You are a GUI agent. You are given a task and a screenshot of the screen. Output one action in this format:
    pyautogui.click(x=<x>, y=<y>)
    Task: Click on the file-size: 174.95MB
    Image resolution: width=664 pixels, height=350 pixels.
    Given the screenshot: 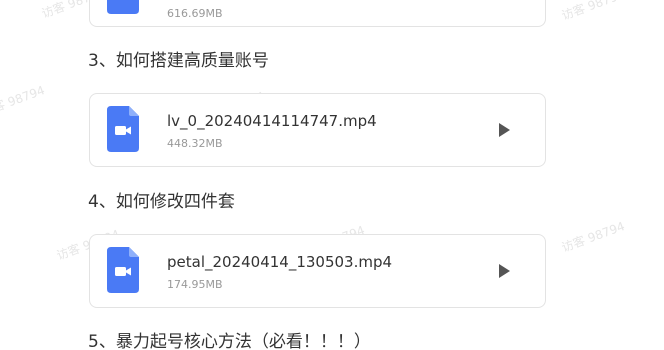 What is the action you would take?
    pyautogui.click(x=195, y=284)
    